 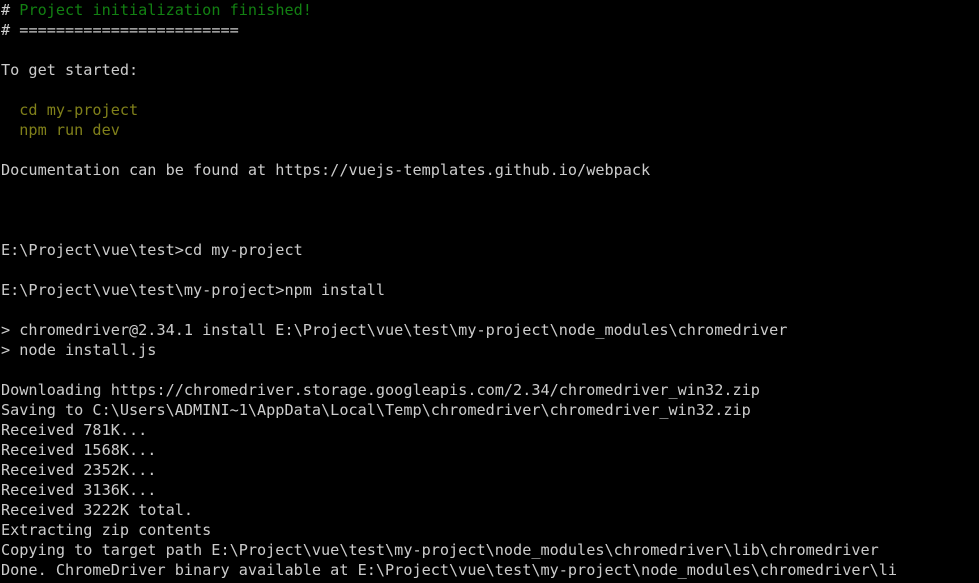 What do you see at coordinates (489, 130) in the screenshot?
I see `line-cmd-npm-run-dev: npm run dev` at bounding box center [489, 130].